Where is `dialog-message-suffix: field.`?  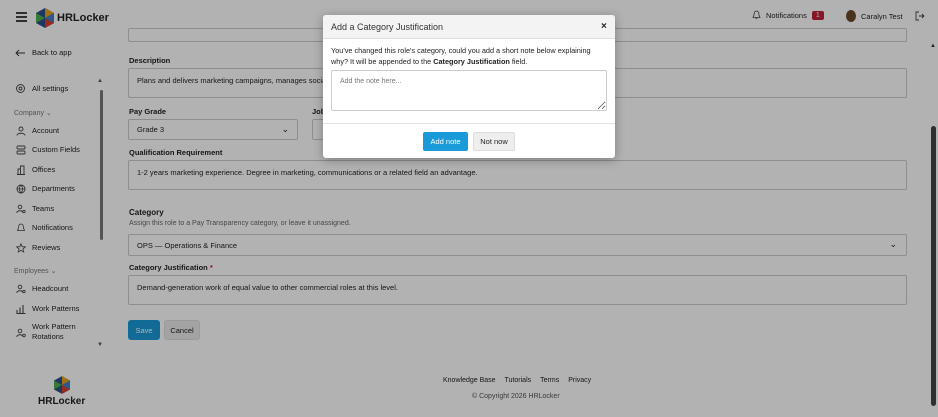
dialog-message-suffix: field. is located at coordinates (518, 61).